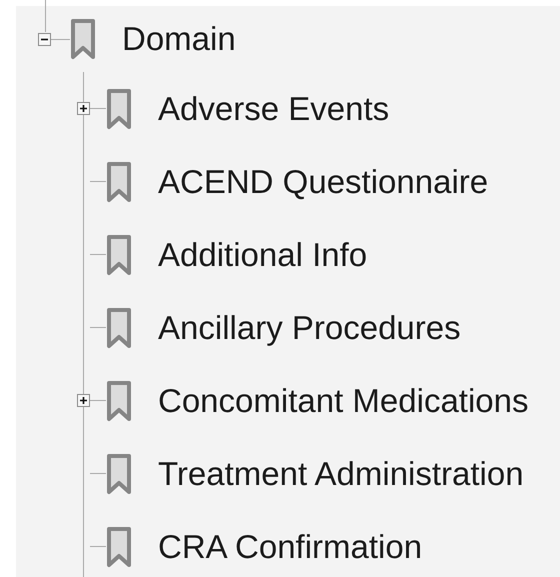 This screenshot has width=560, height=577. What do you see at coordinates (323, 181) in the screenshot?
I see `tree-item-label: ACEND Questionnaire` at bounding box center [323, 181].